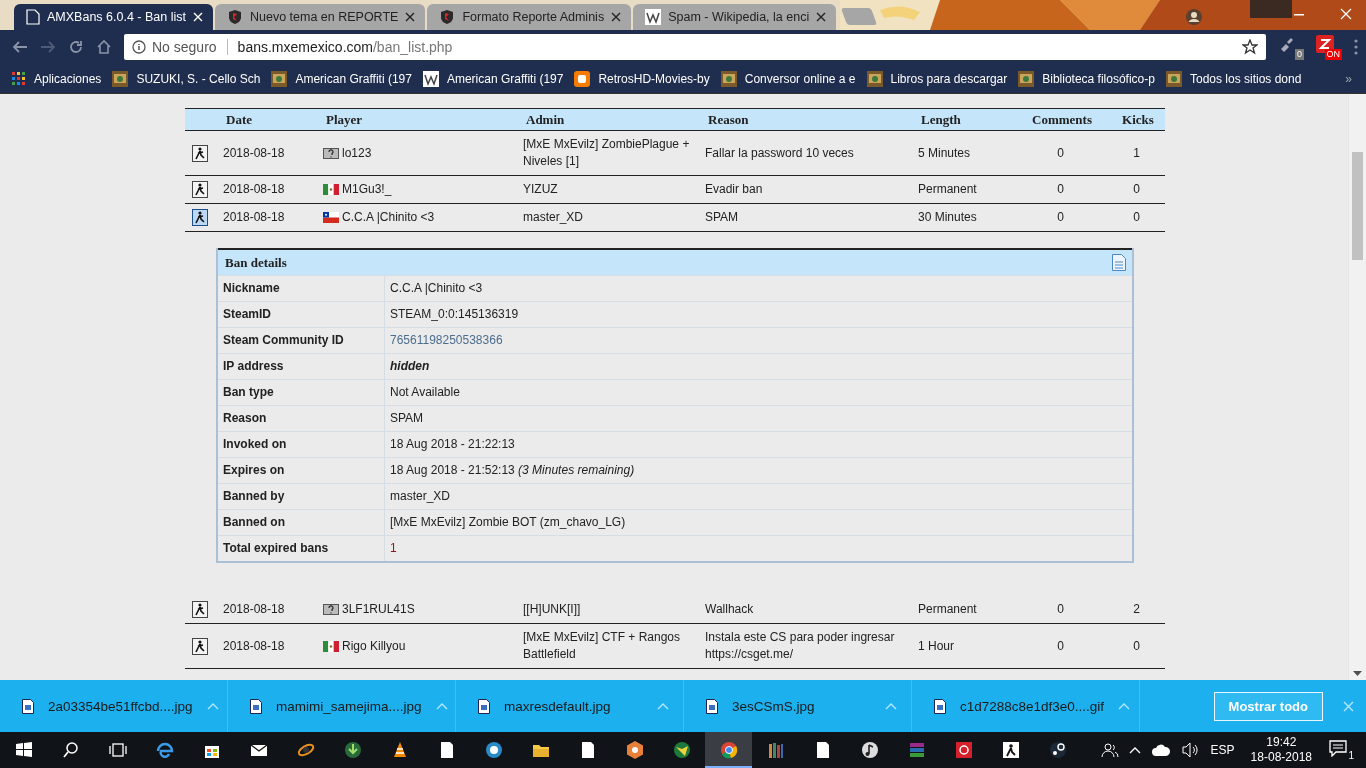 The width and height of the screenshot is (1366, 768). Describe the element at coordinates (1356, 47) in the screenshot. I see `menu-icon` at that location.